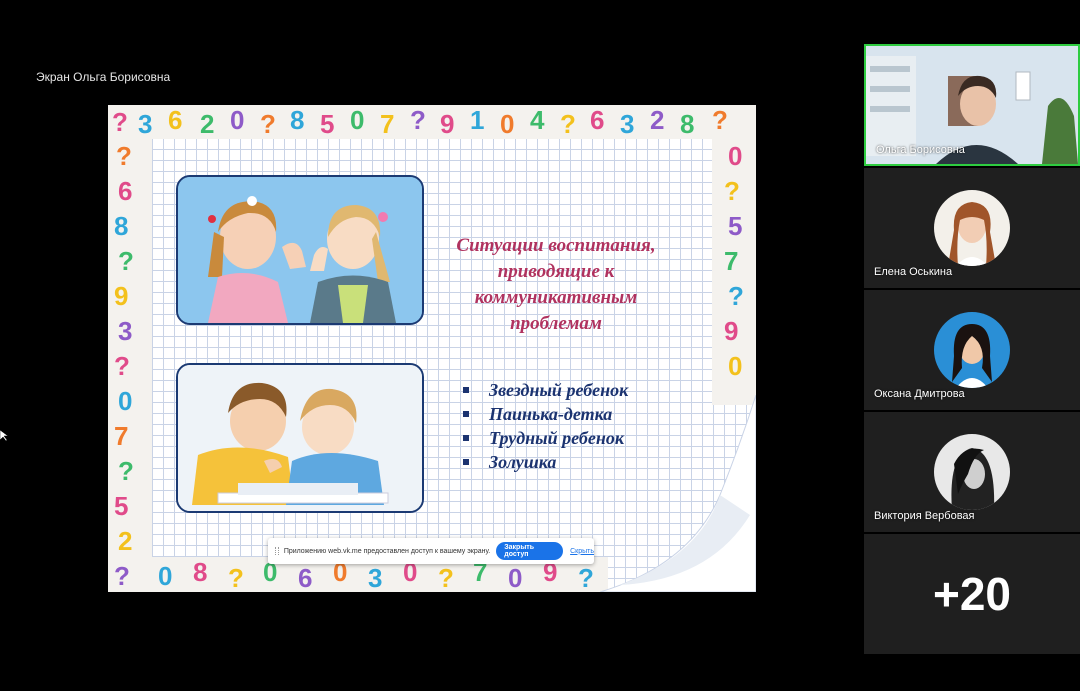  I want to click on svg-text: 1, so click(477, 120).